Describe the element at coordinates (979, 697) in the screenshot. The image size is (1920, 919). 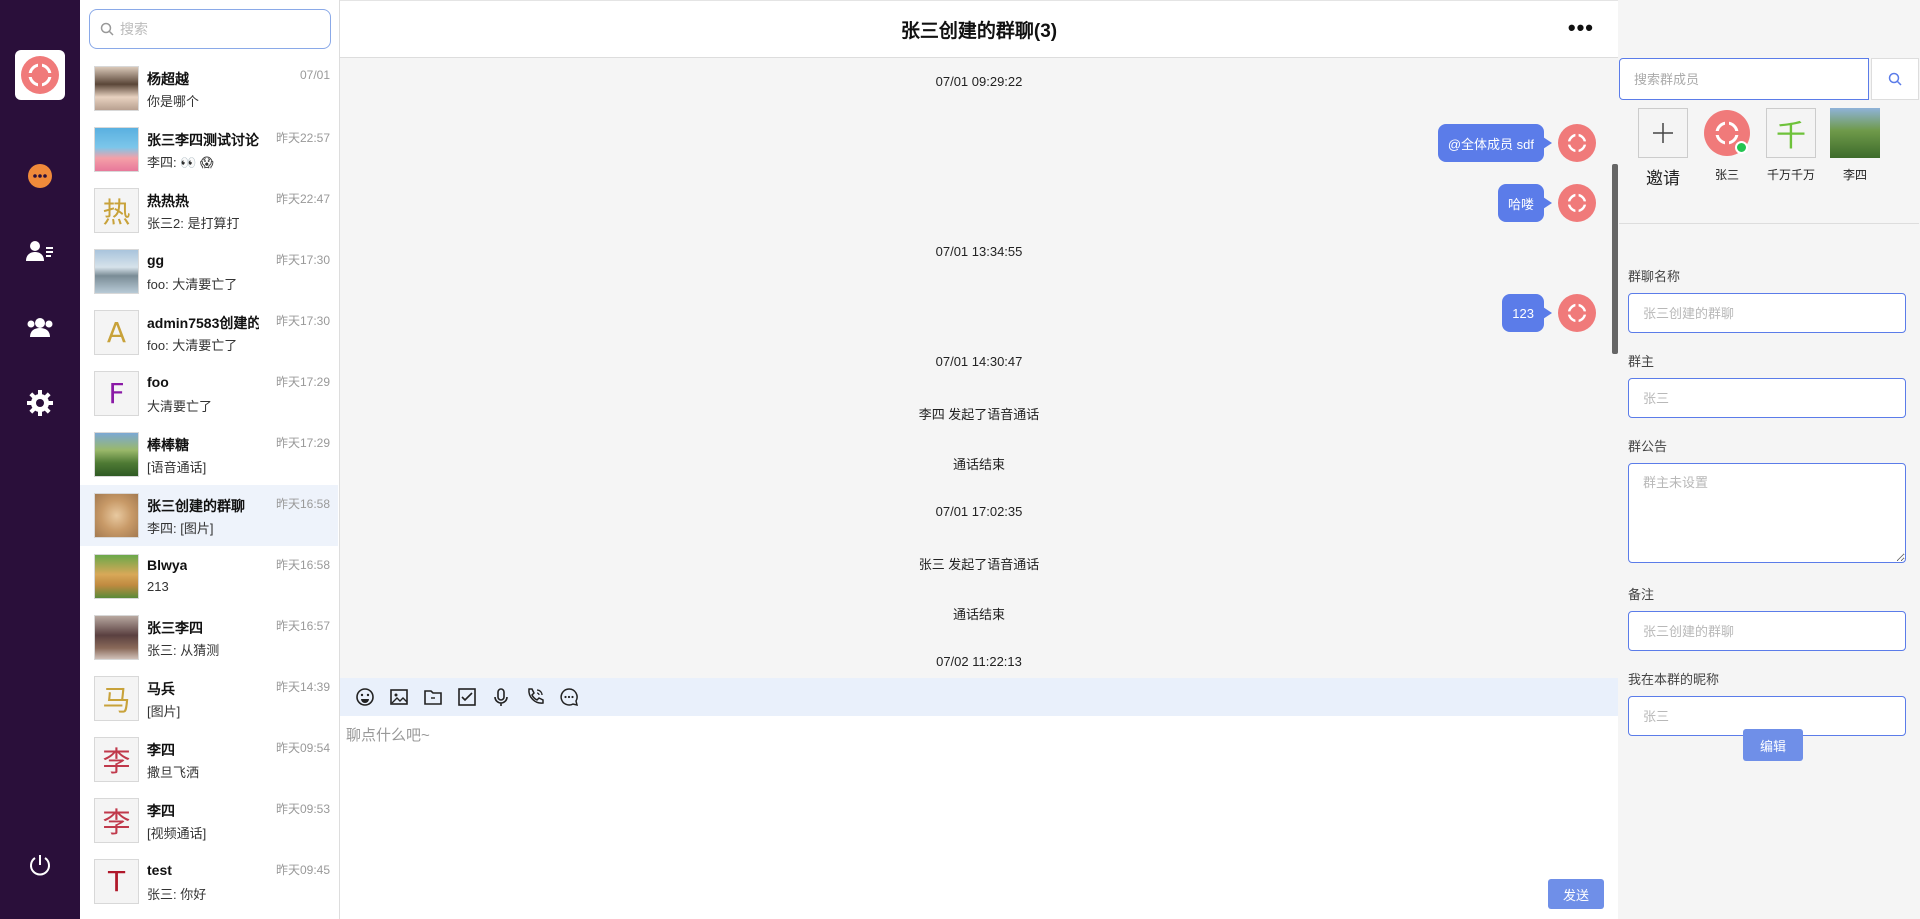
I see `composer-toolbar` at that location.